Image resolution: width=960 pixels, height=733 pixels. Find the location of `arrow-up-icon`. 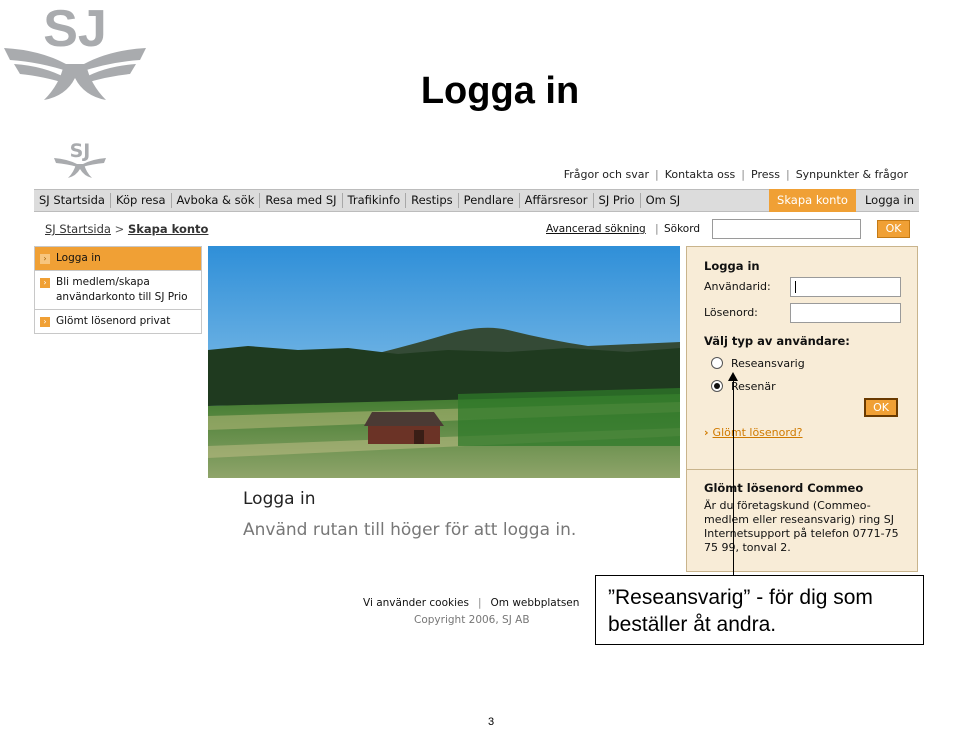

arrow-up-icon is located at coordinates (733, 376).